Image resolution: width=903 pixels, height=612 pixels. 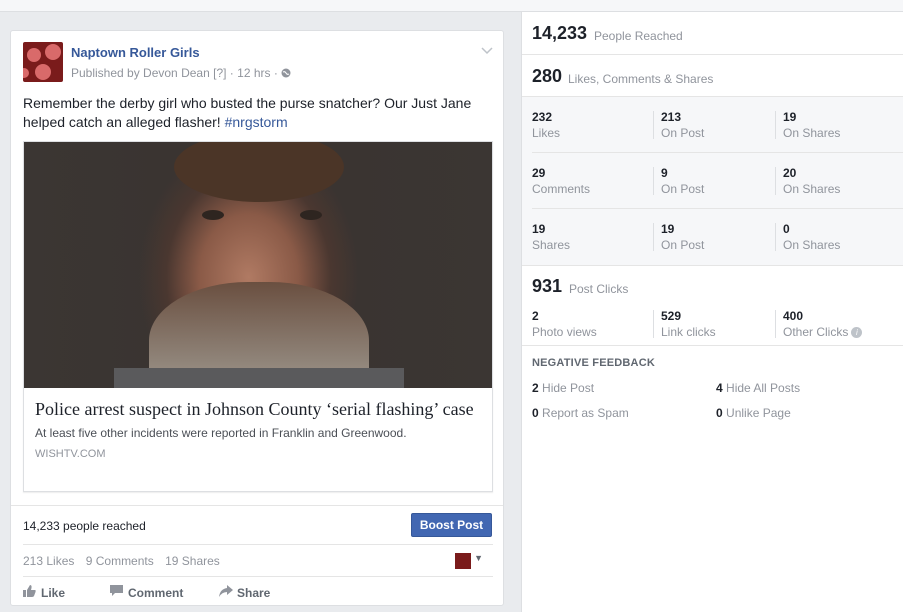 I want to click on stat-label: Shares, so click(x=551, y=245).